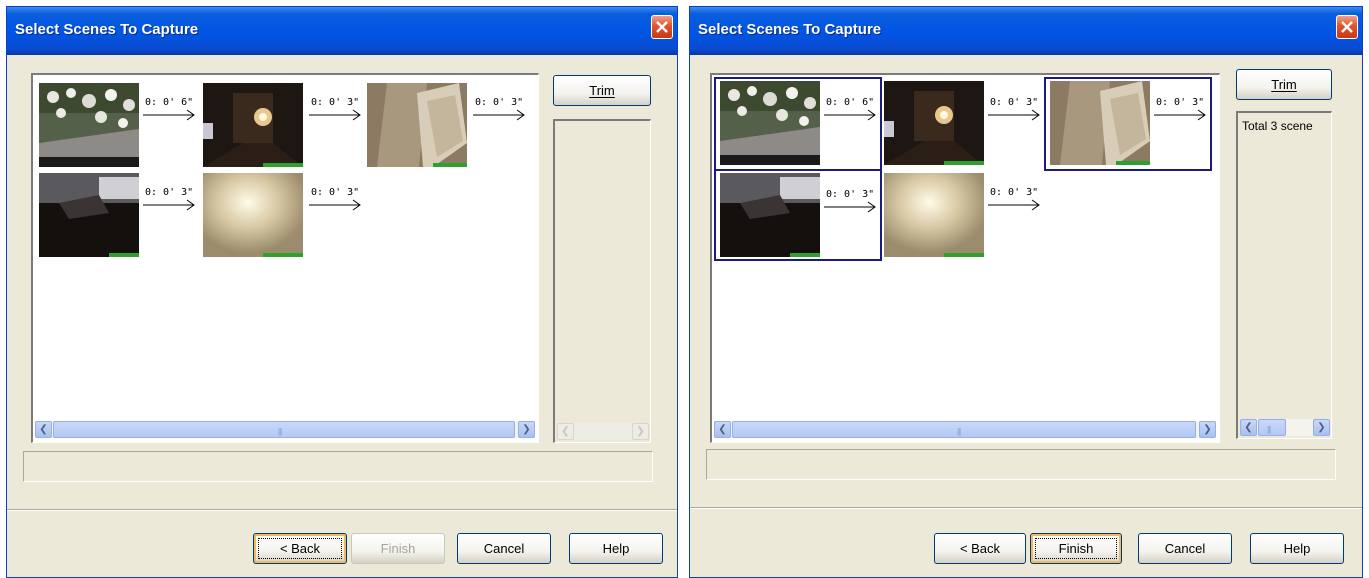 The image size is (1369, 578). What do you see at coordinates (1277, 126) in the screenshot?
I see `scene-summary-text: Total 3 scene` at bounding box center [1277, 126].